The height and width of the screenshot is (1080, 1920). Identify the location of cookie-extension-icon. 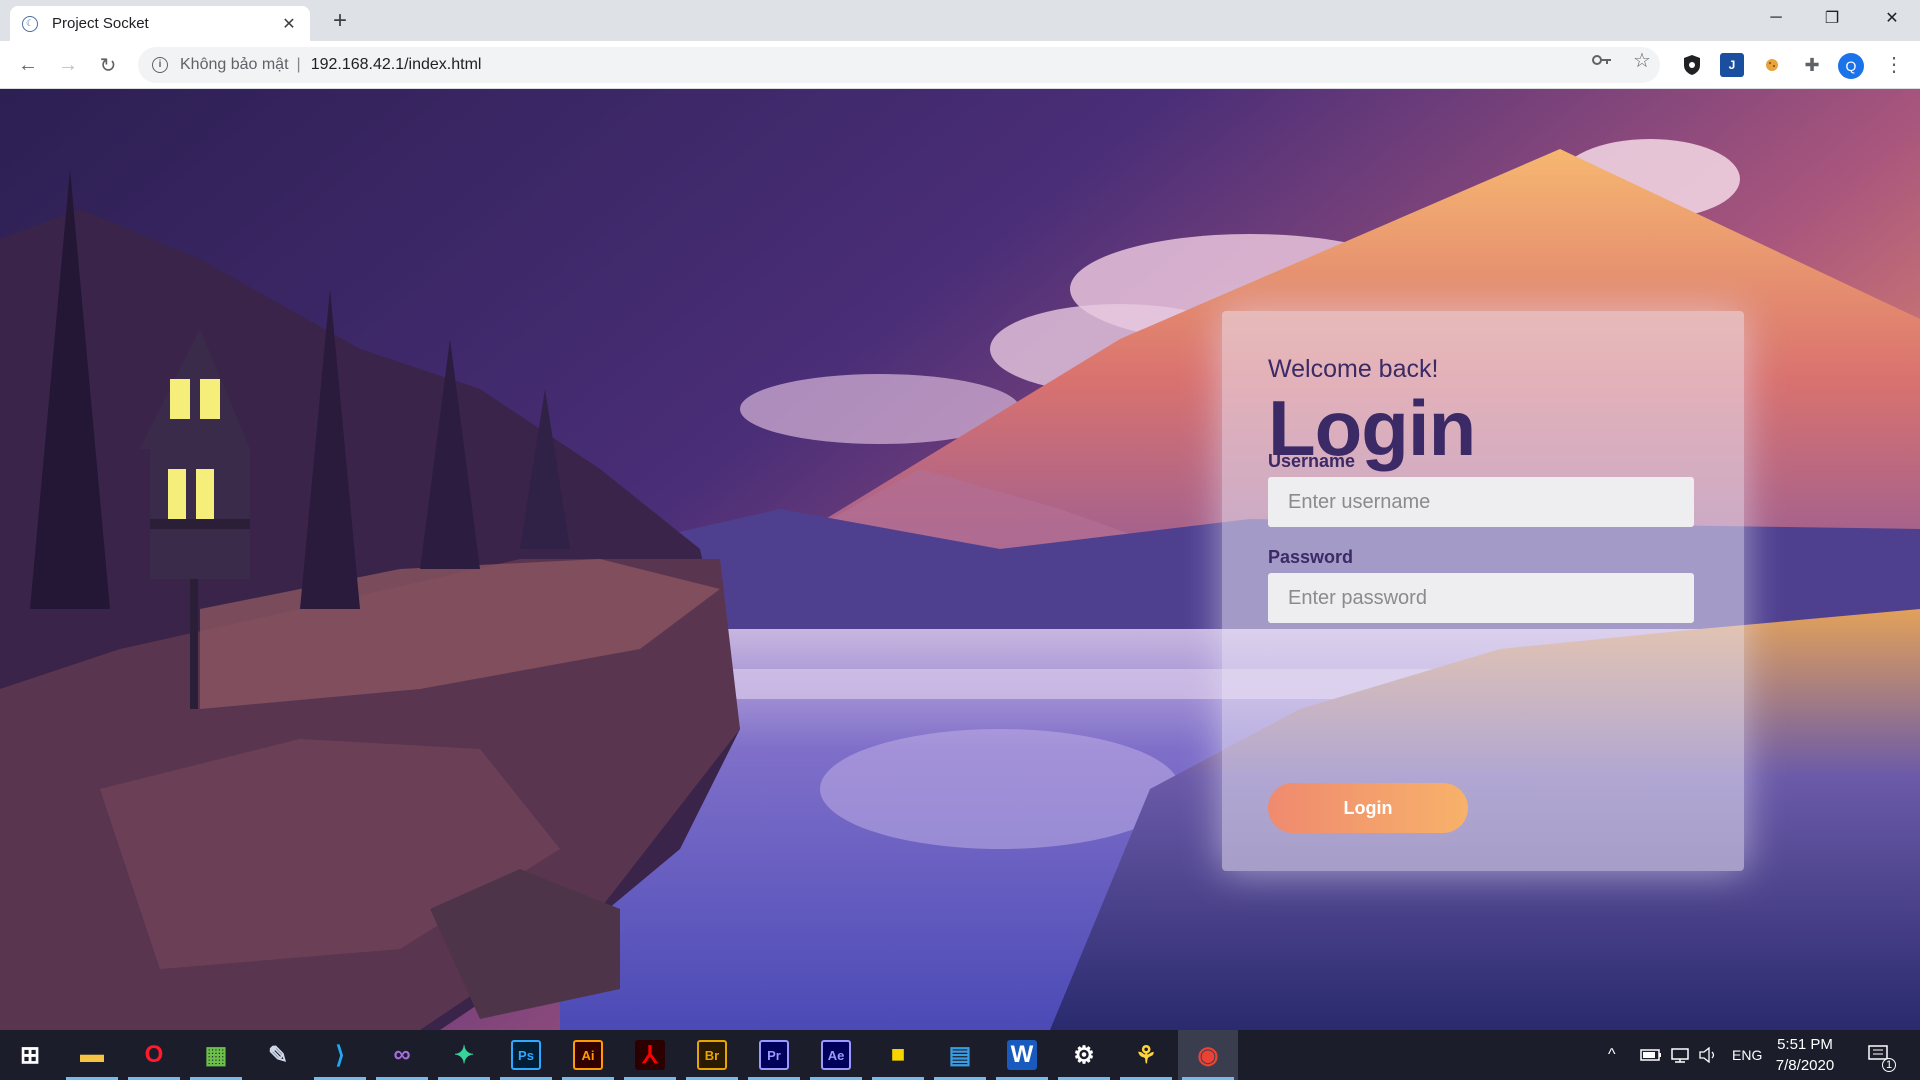
(1772, 65).